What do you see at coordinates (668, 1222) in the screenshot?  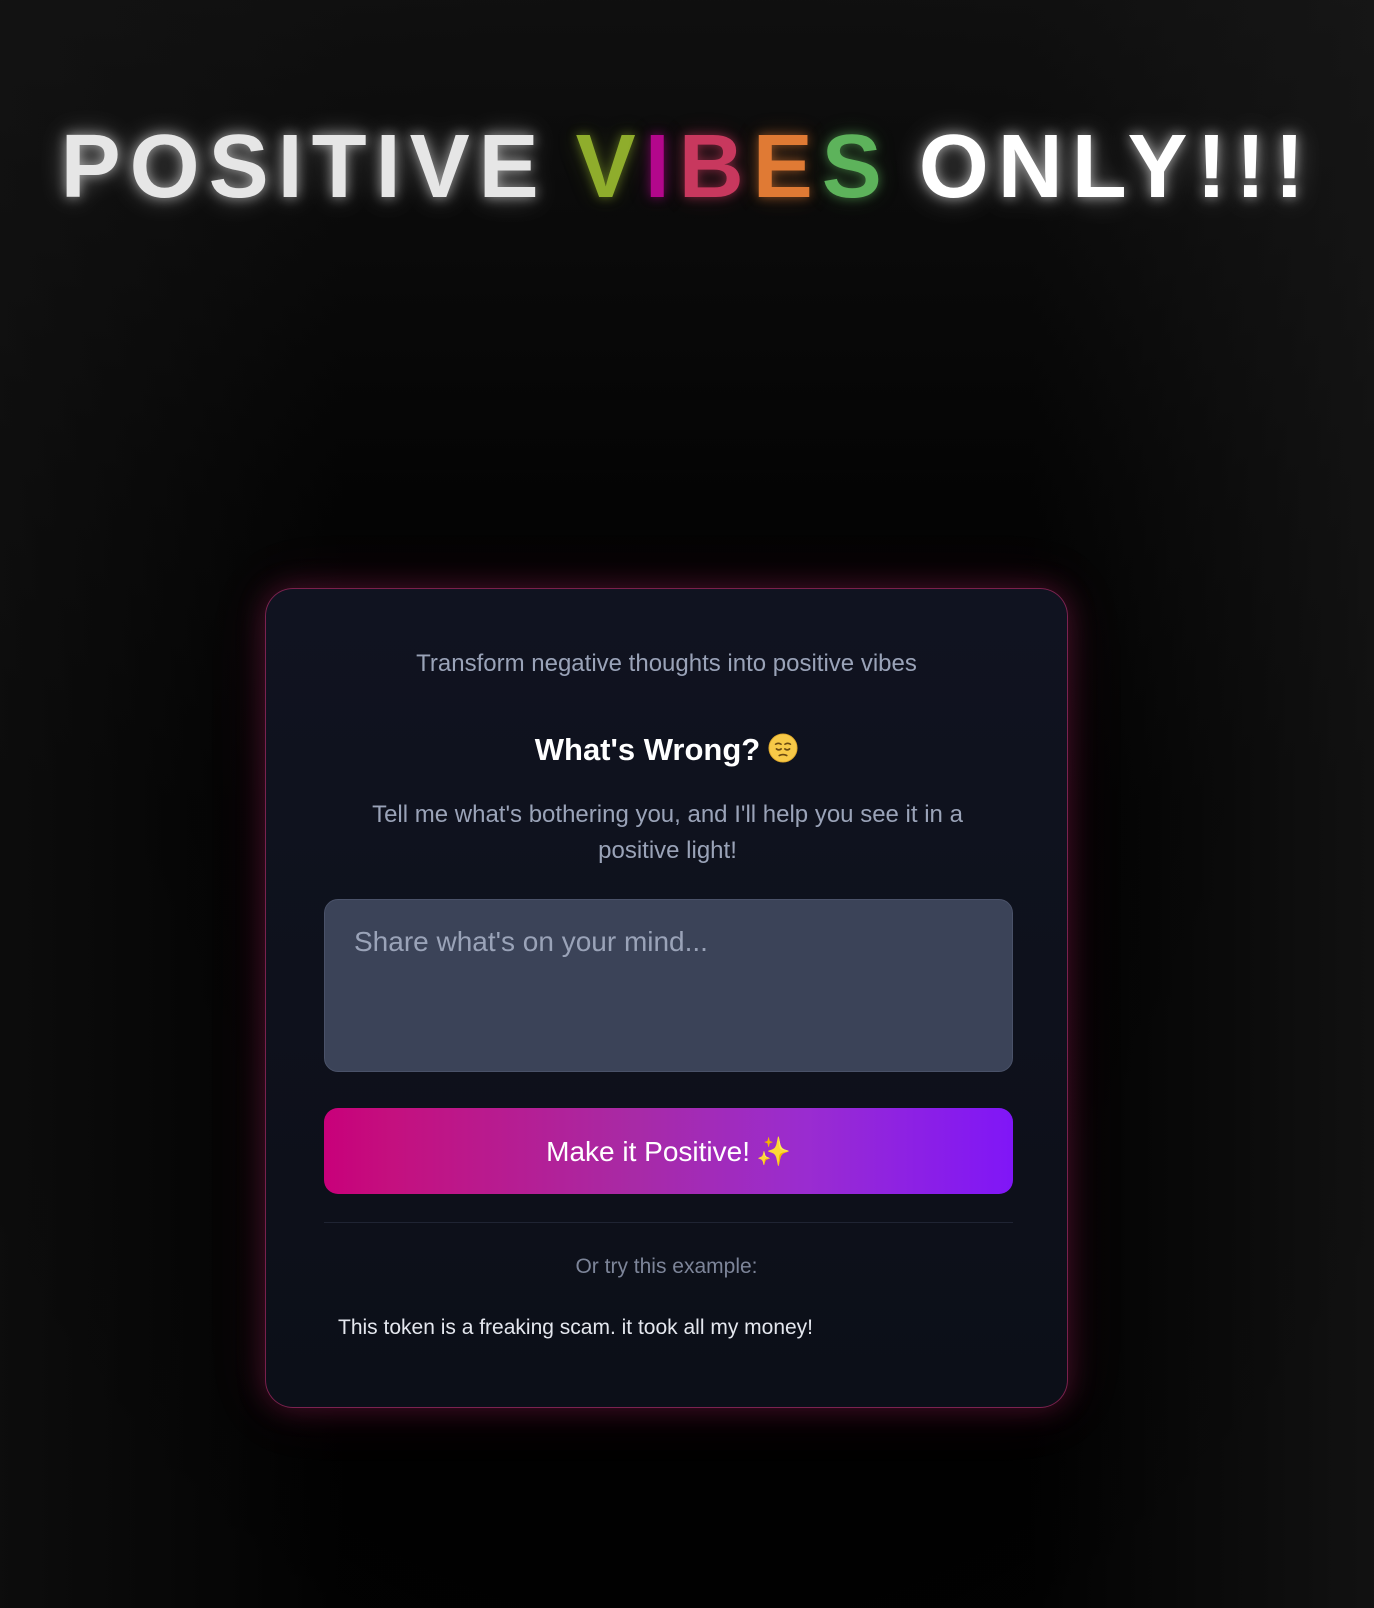 I see `card-divider` at bounding box center [668, 1222].